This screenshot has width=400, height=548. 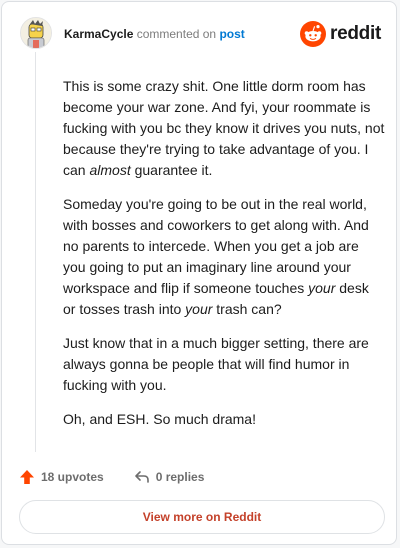 I want to click on comment-username: KarmaCycle, so click(x=98, y=34).